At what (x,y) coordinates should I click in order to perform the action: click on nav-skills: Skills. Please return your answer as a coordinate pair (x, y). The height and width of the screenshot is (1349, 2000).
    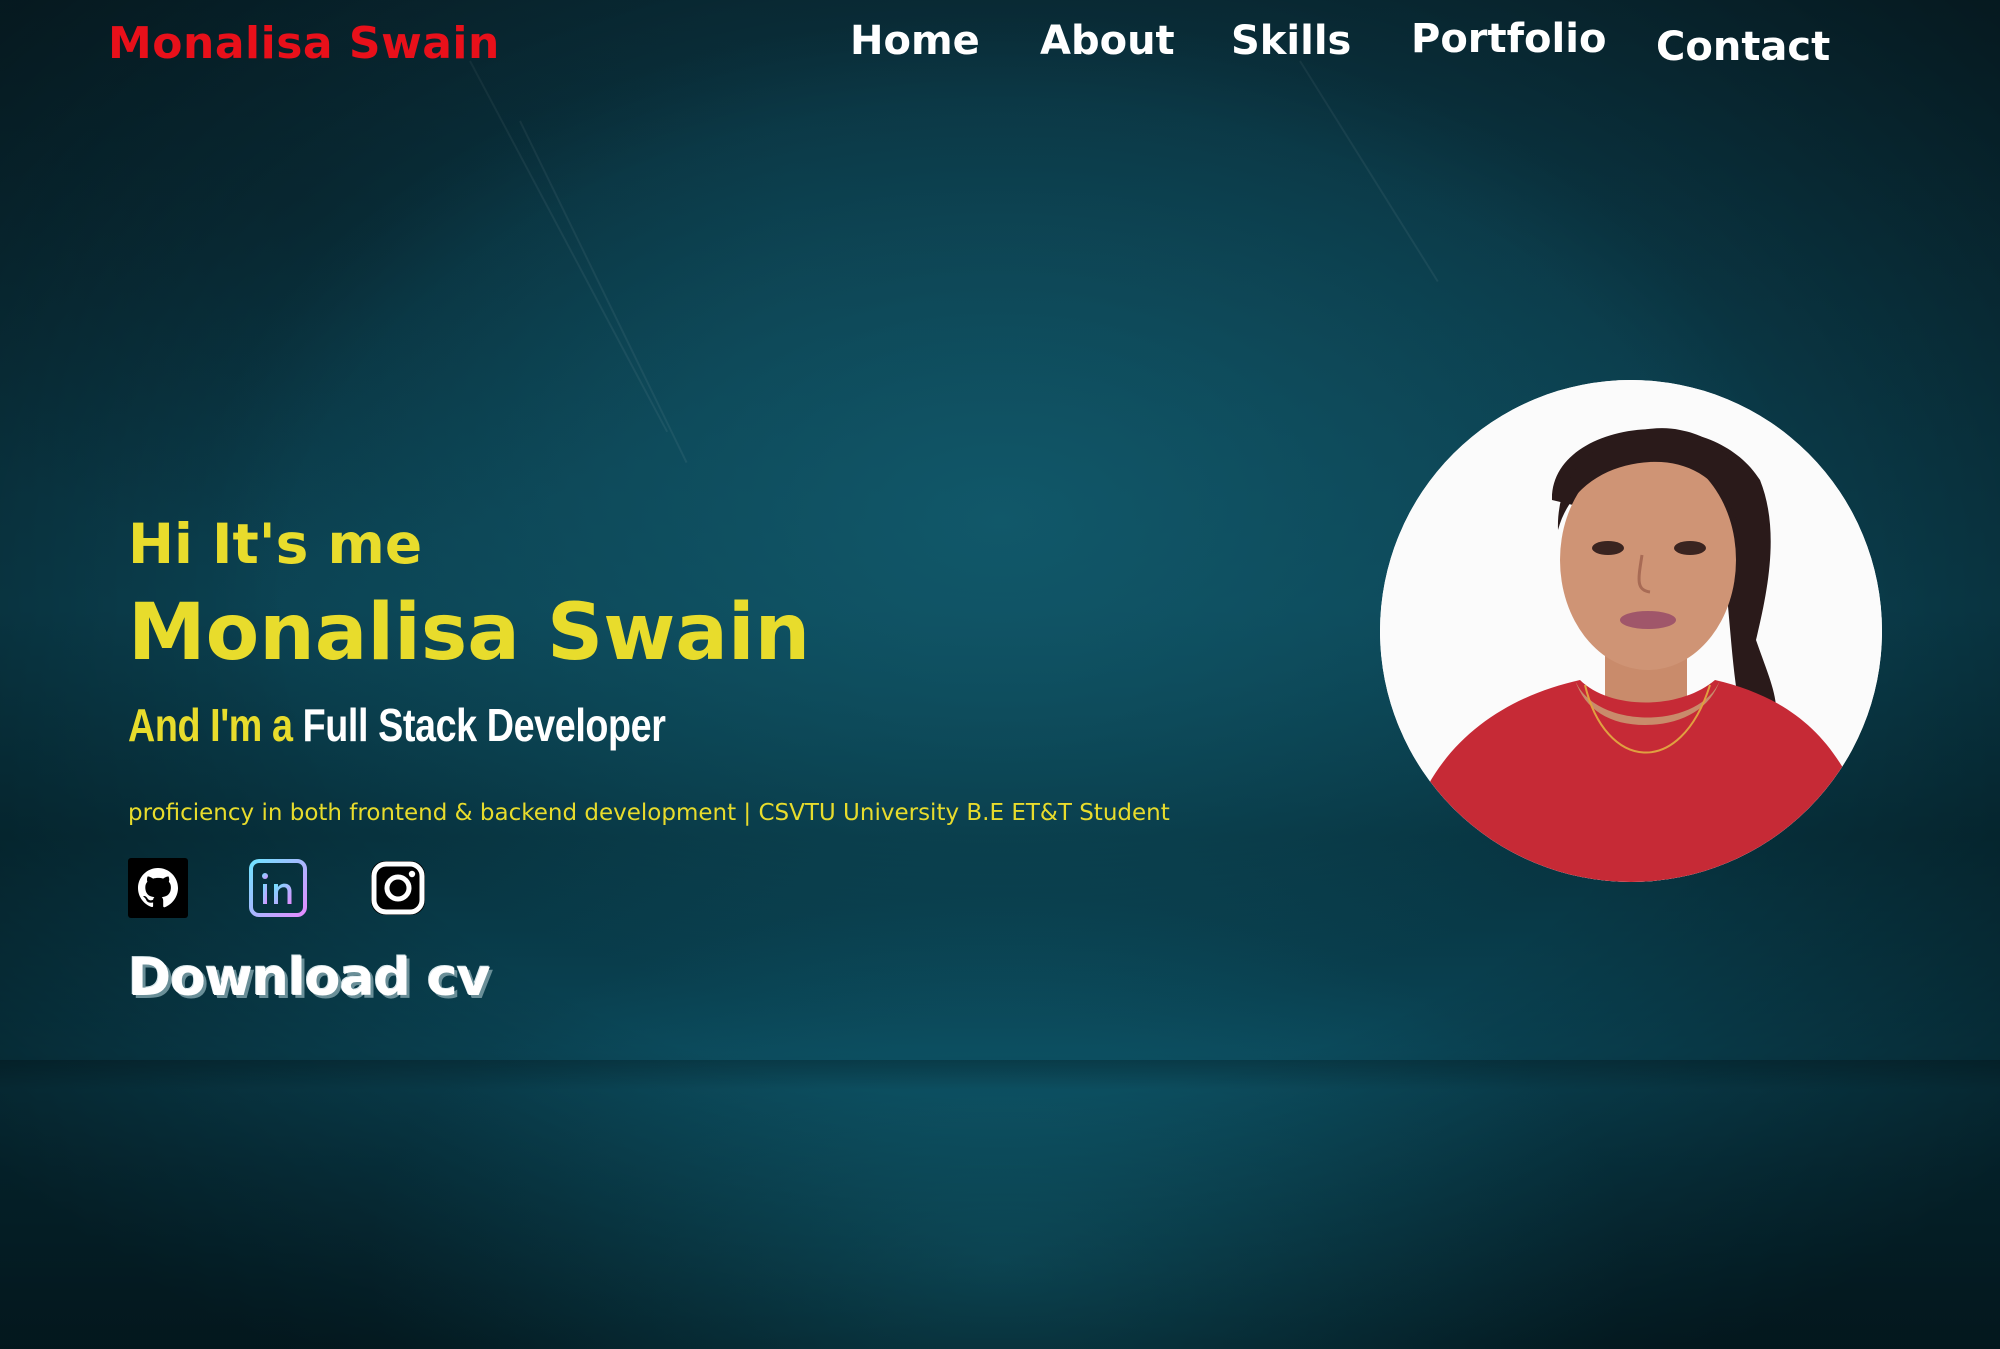
    Looking at the image, I should click on (1291, 41).